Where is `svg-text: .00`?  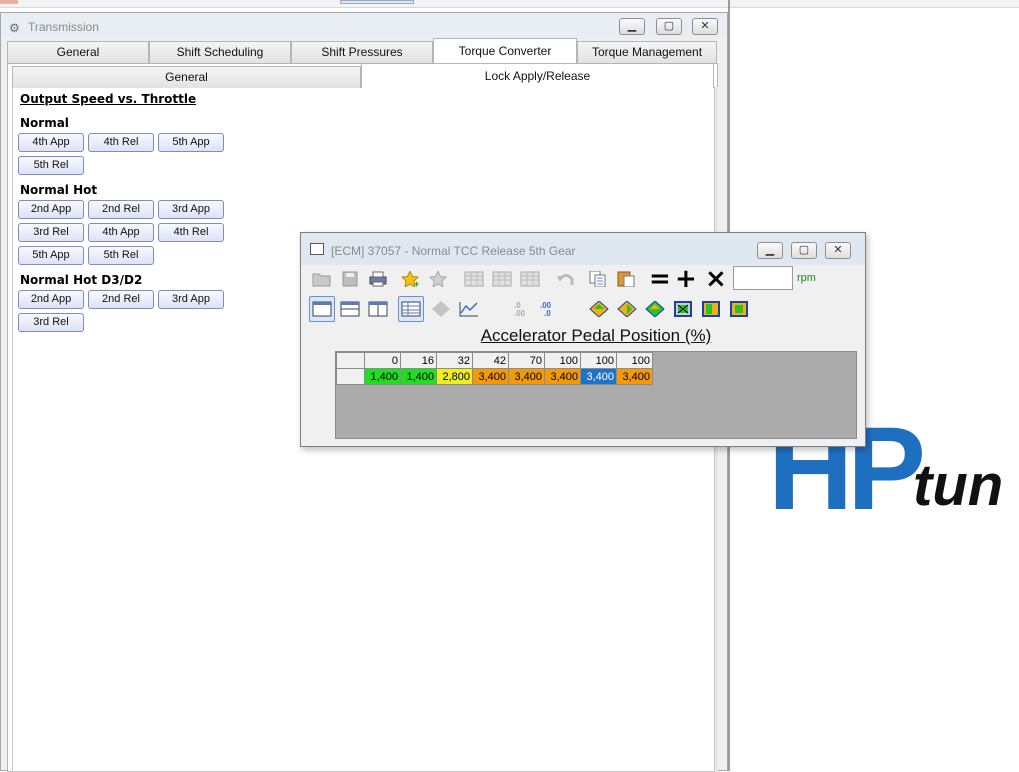 svg-text: .00 is located at coordinates (520, 313).